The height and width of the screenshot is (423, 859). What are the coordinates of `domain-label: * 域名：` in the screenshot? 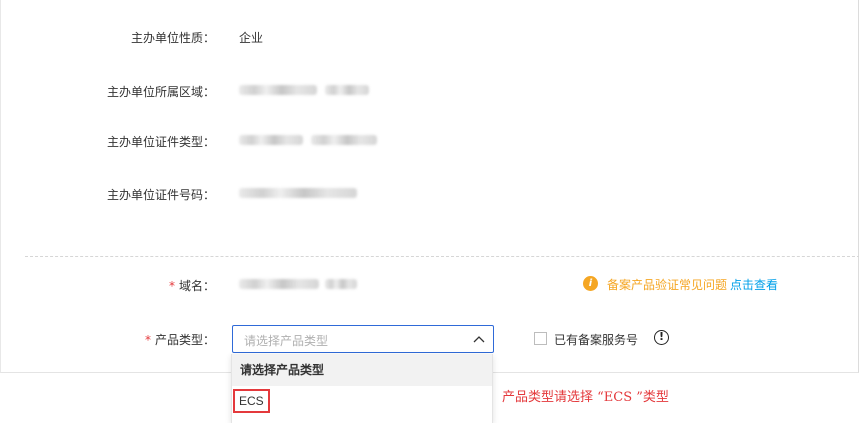 It's located at (115, 285).